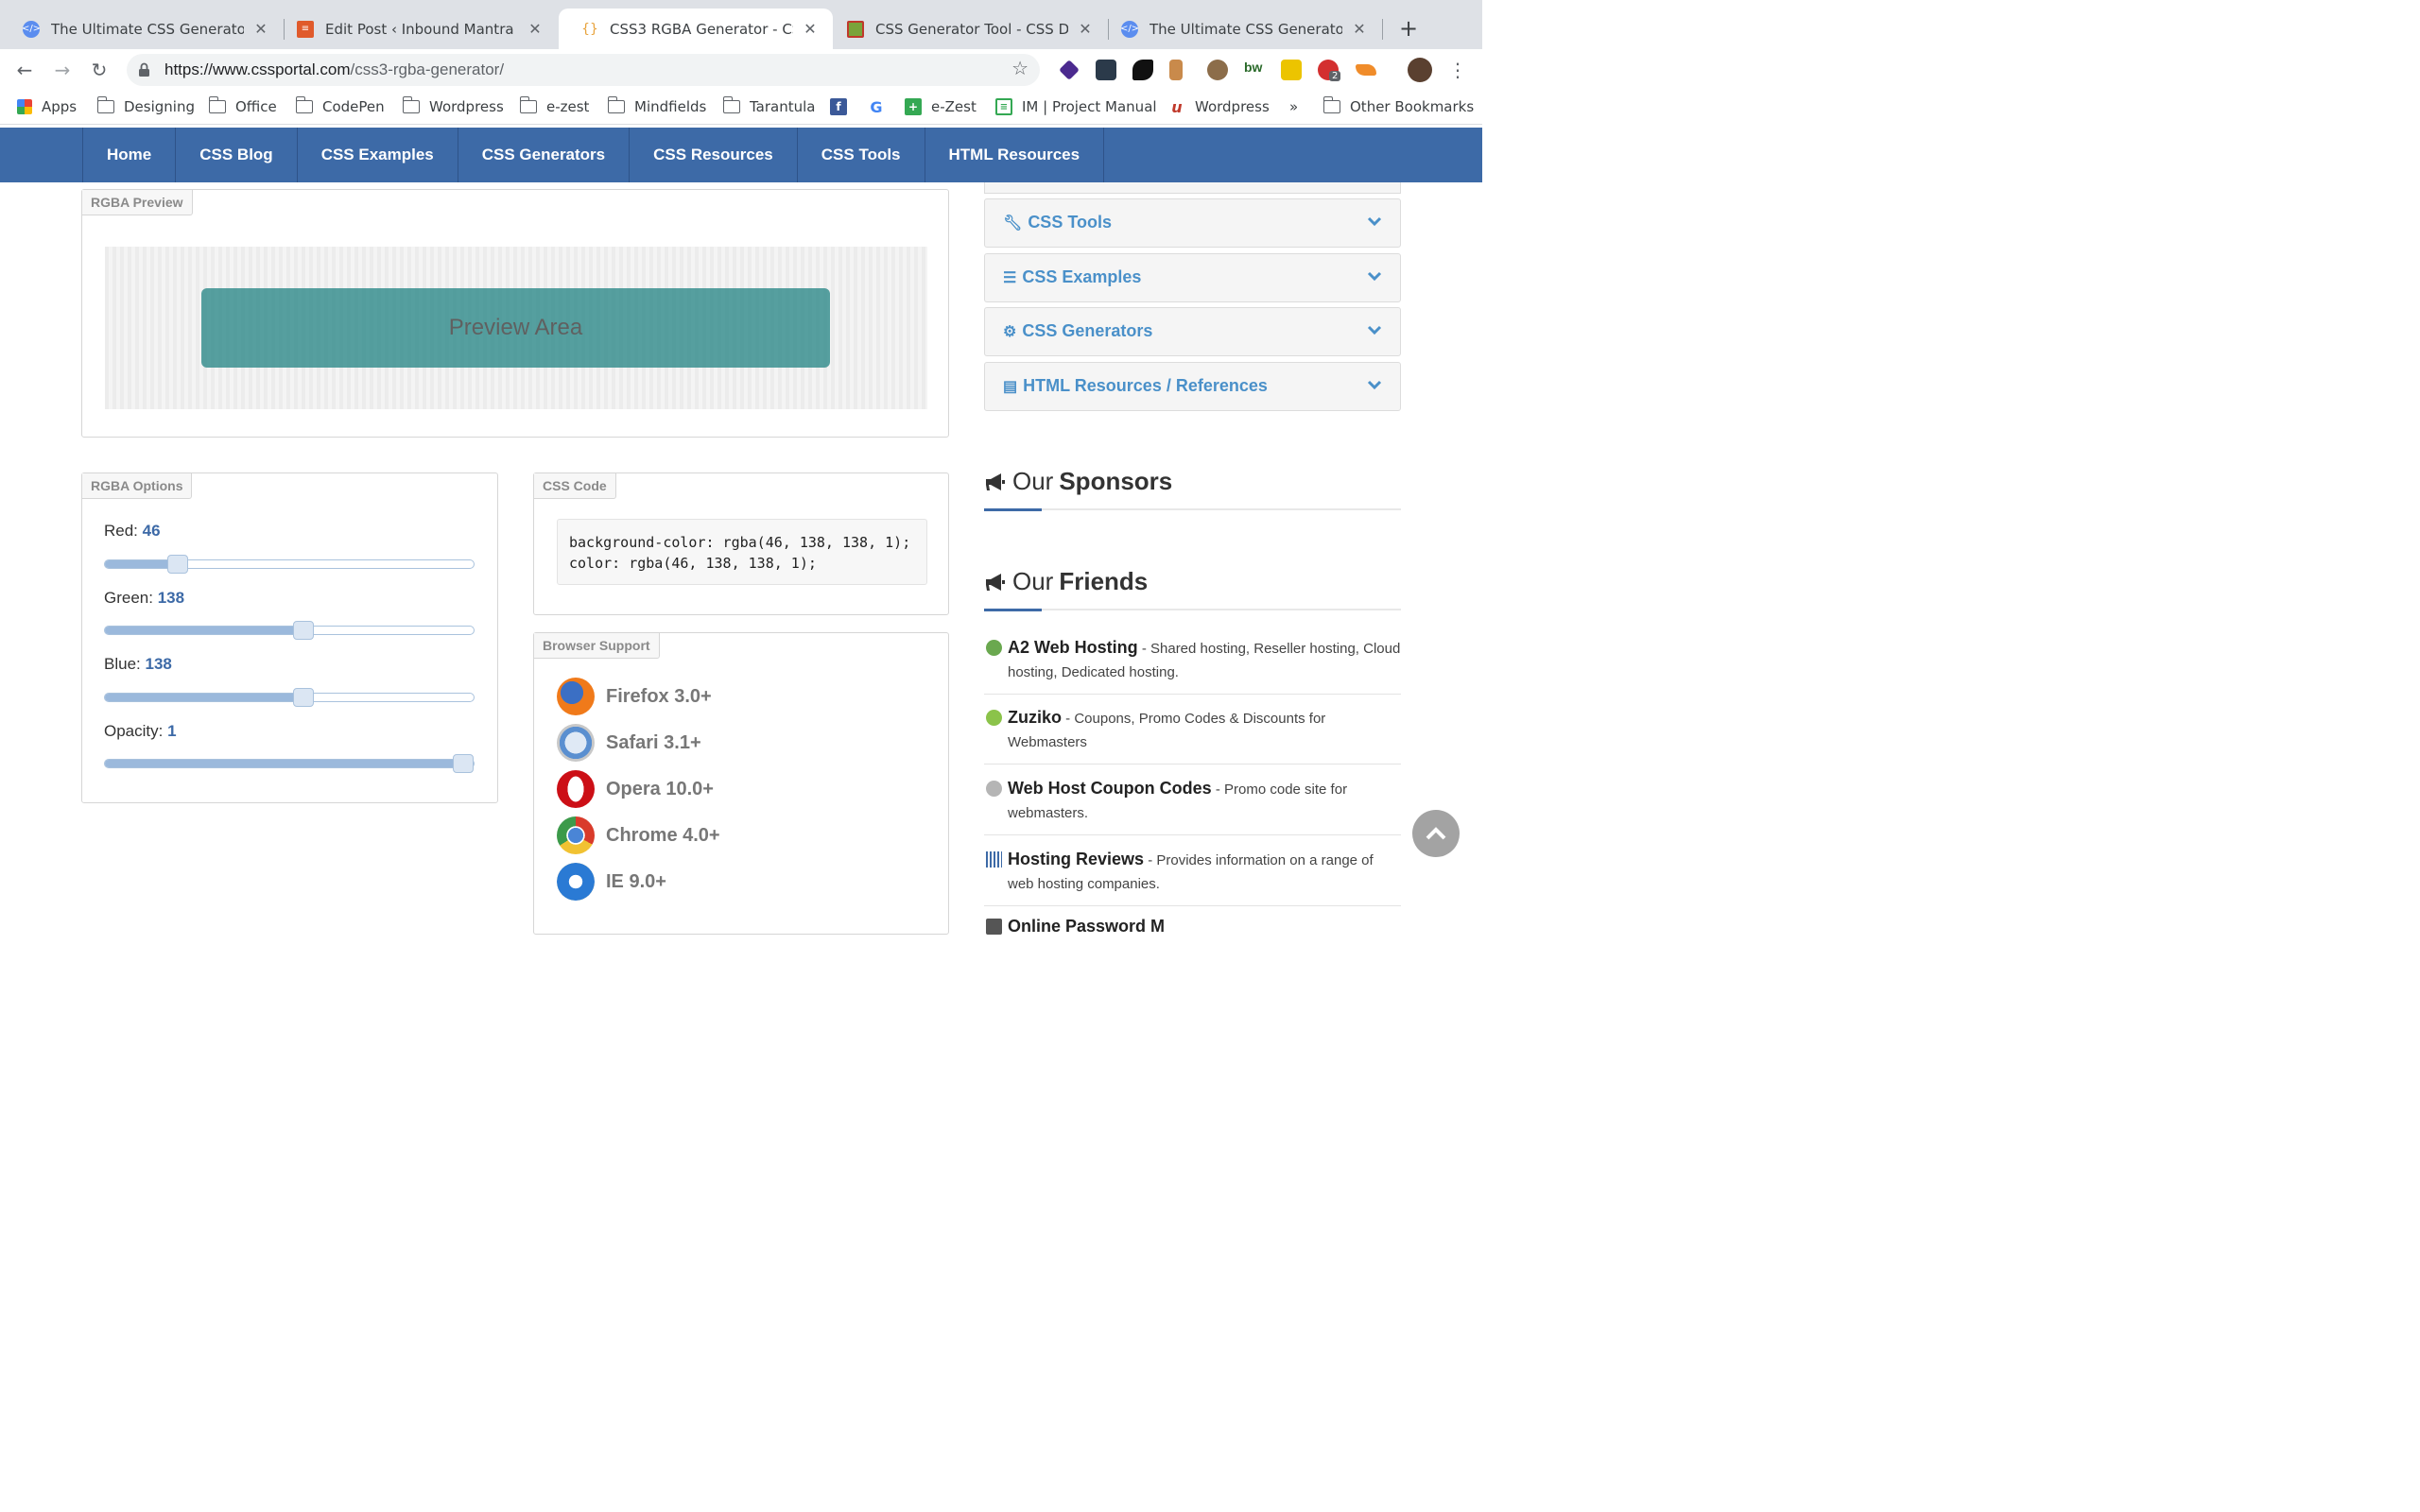 This screenshot has height=1512, width=2420. What do you see at coordinates (1291, 70) in the screenshot?
I see `extension-2048-icon` at bounding box center [1291, 70].